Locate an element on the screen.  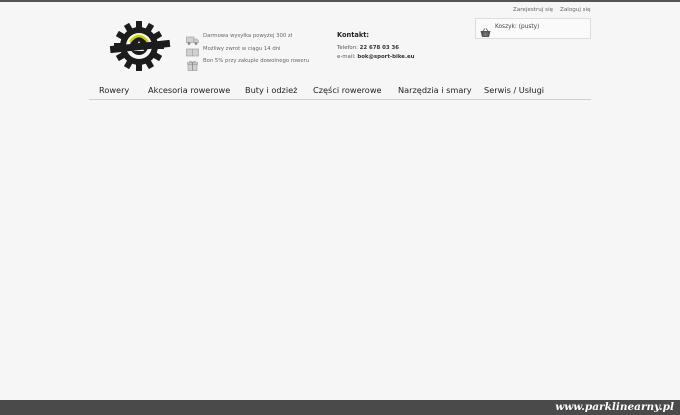
return-box-icon is located at coordinates (192, 50).